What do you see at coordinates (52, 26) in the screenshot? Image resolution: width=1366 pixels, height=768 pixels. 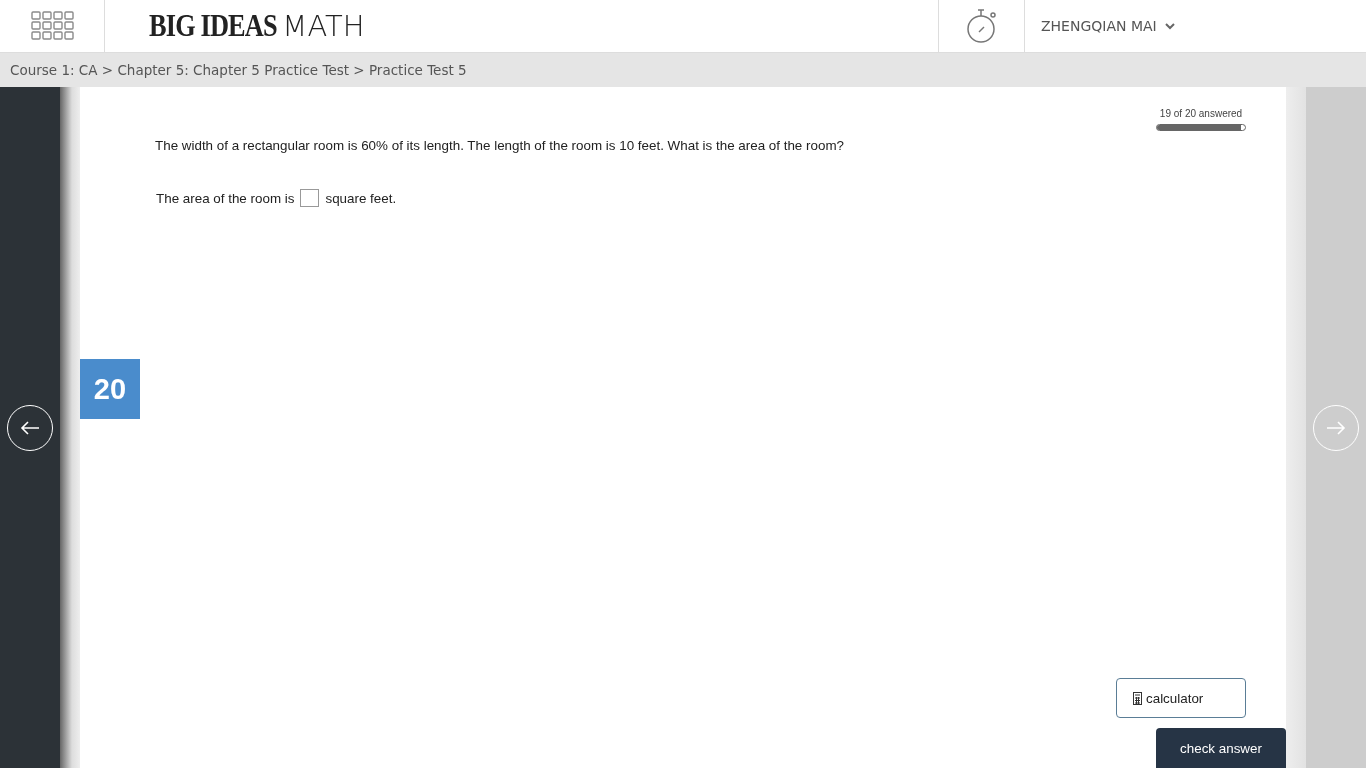 I see `apps-grid-icon` at bounding box center [52, 26].